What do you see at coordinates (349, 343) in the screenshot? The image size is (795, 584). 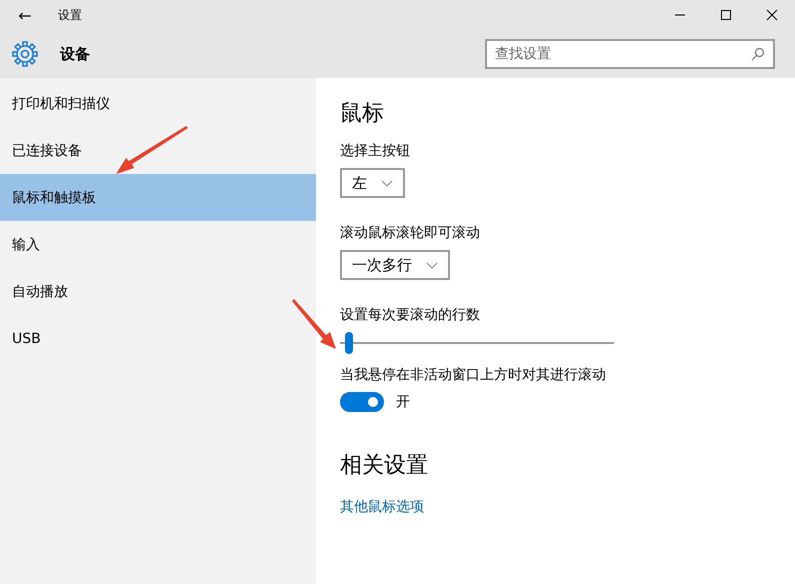 I see `slider-thumb` at bounding box center [349, 343].